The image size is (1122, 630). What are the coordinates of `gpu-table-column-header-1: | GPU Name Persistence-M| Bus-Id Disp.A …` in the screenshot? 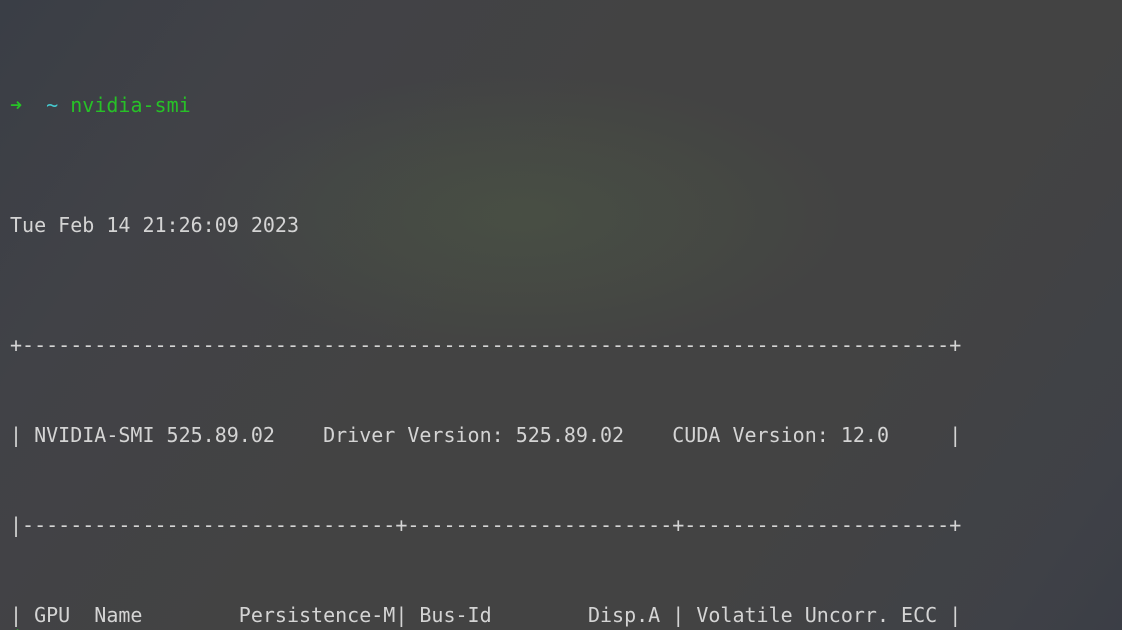 It's located at (486, 615).